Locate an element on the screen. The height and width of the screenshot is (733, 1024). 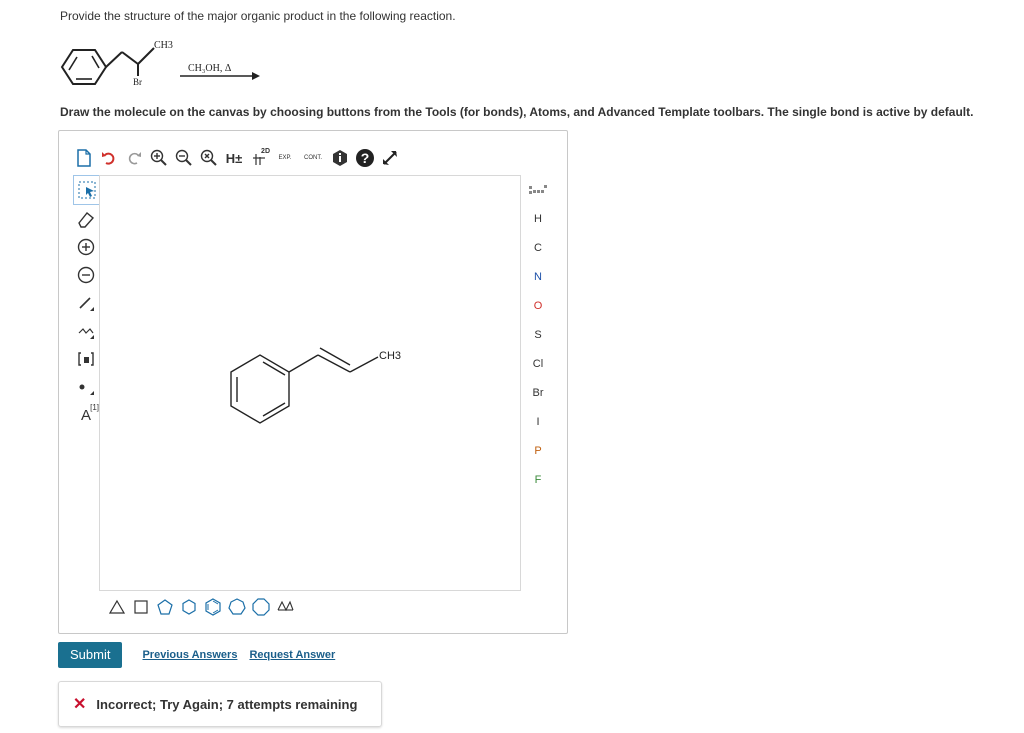
zoom-out-icon is located at coordinates (184, 158).